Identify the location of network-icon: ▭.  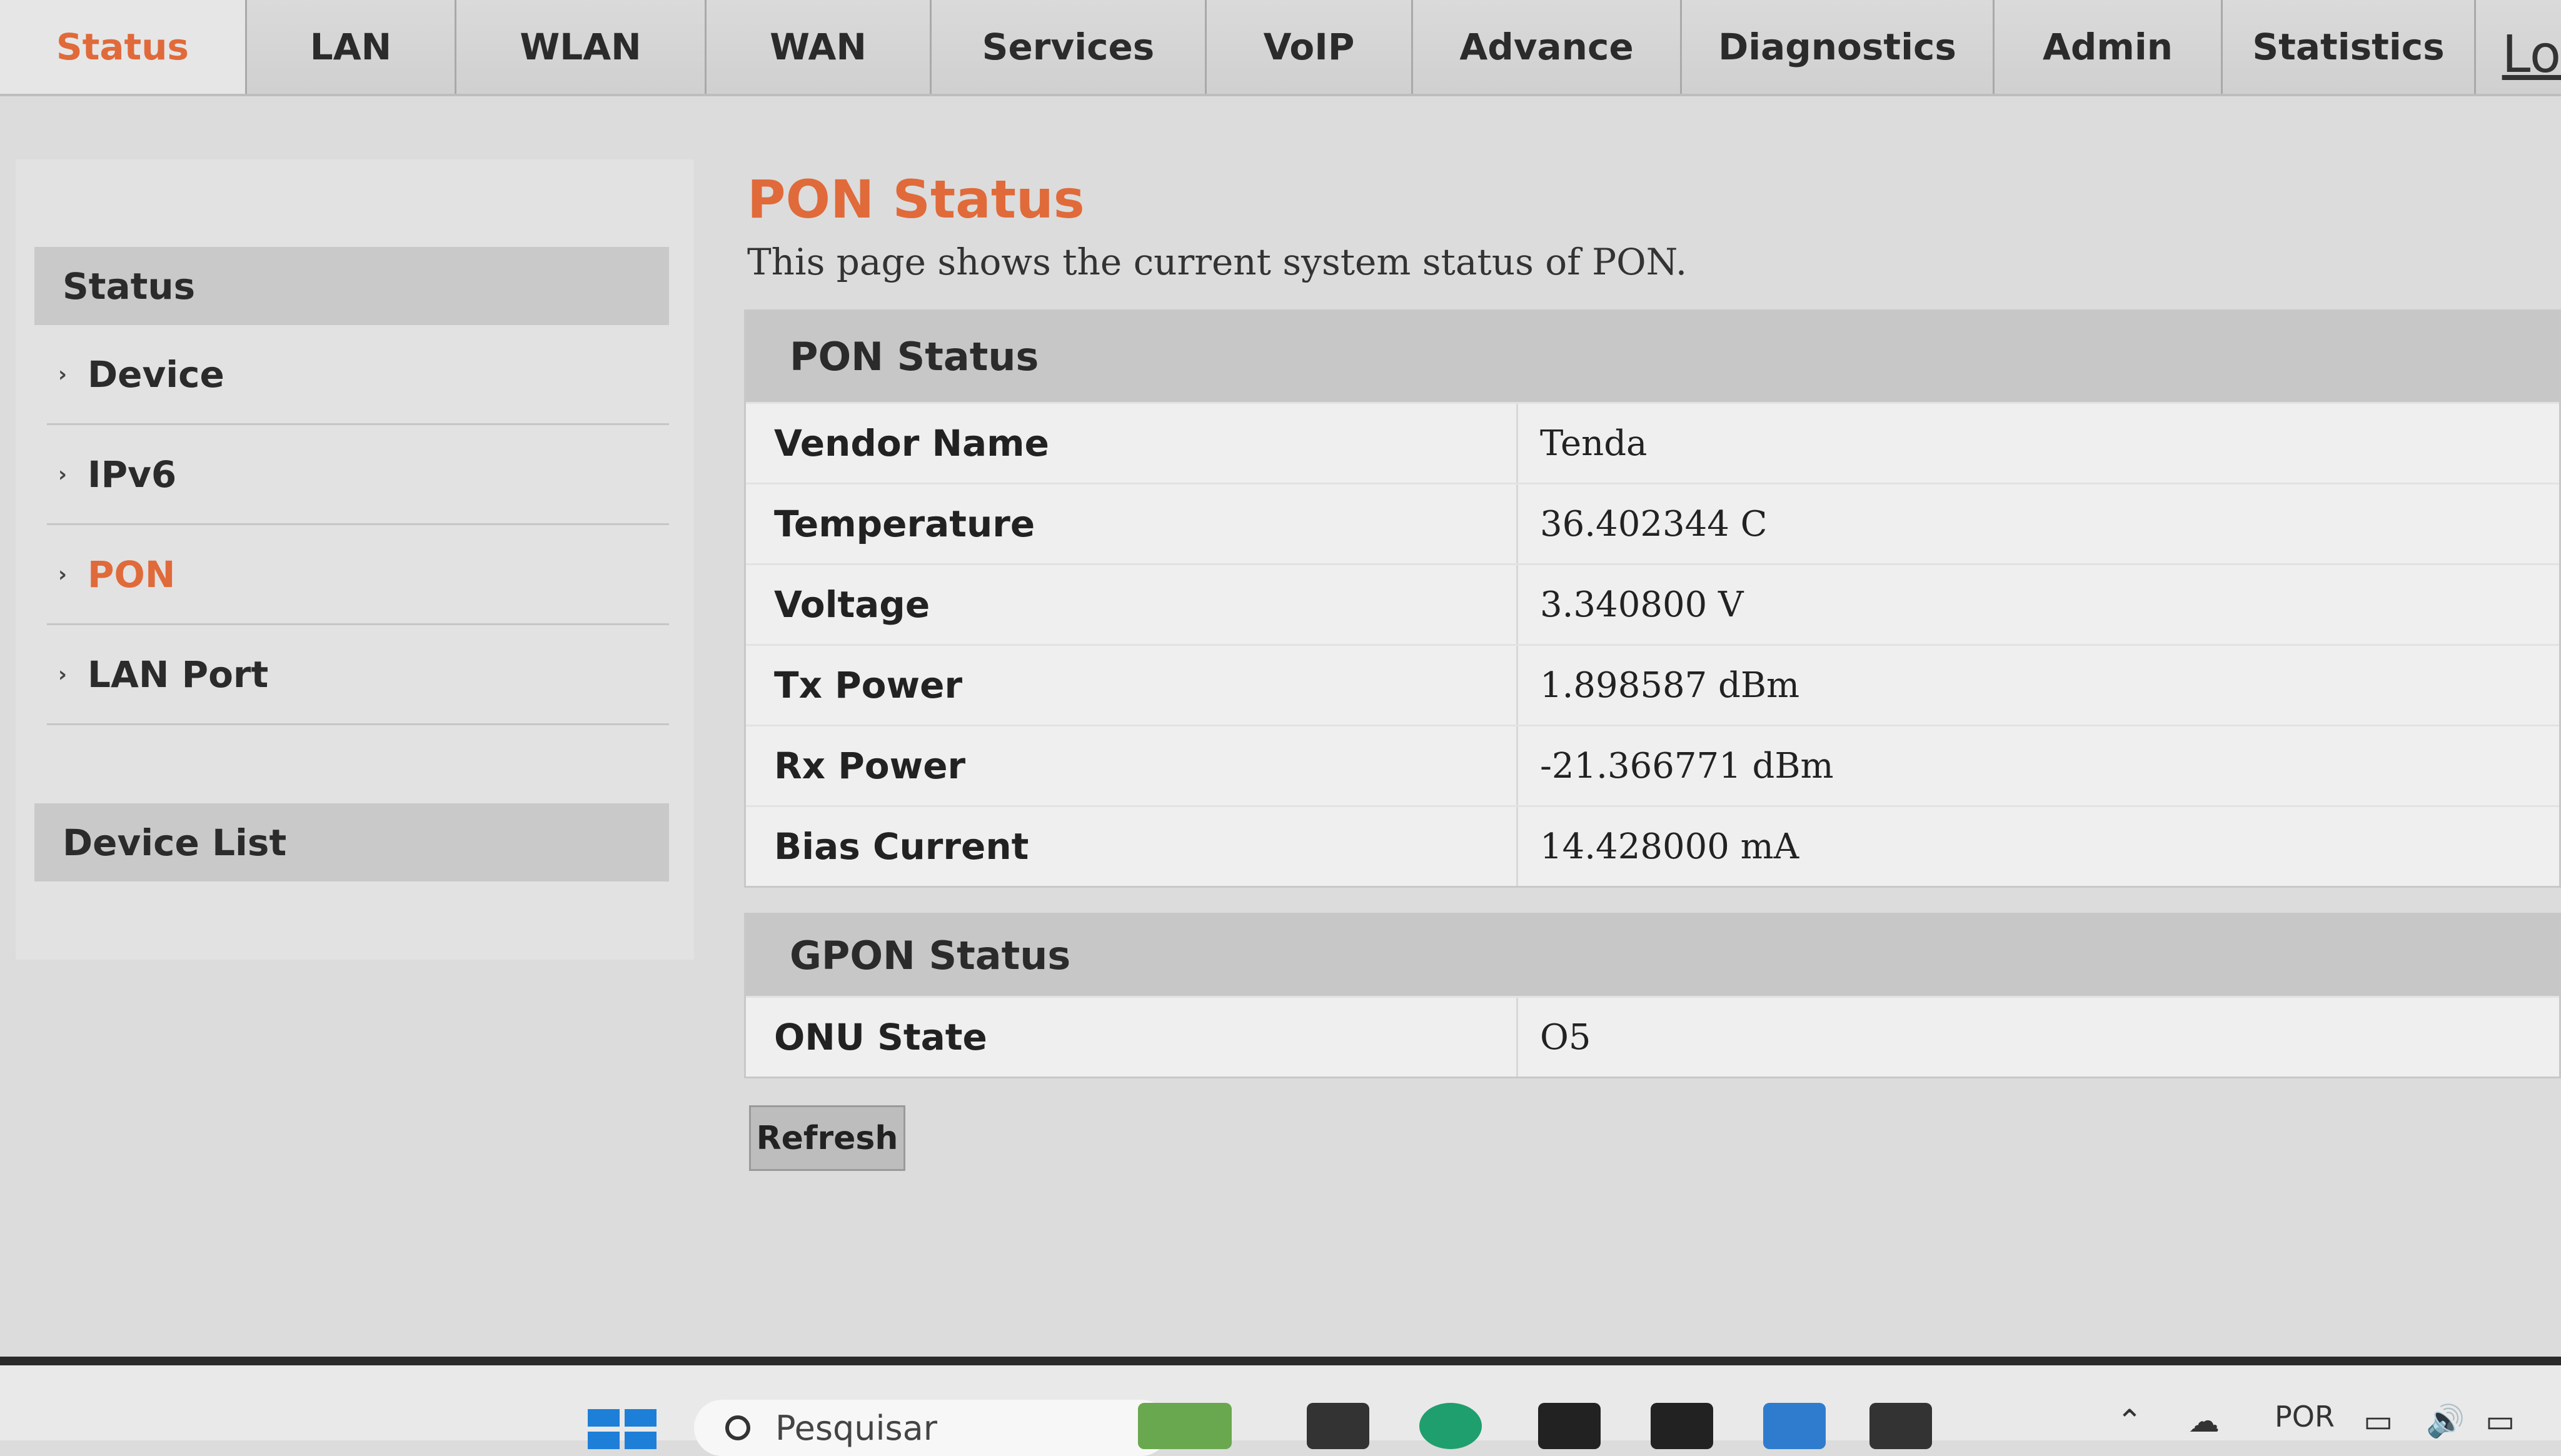
(2378, 1421).